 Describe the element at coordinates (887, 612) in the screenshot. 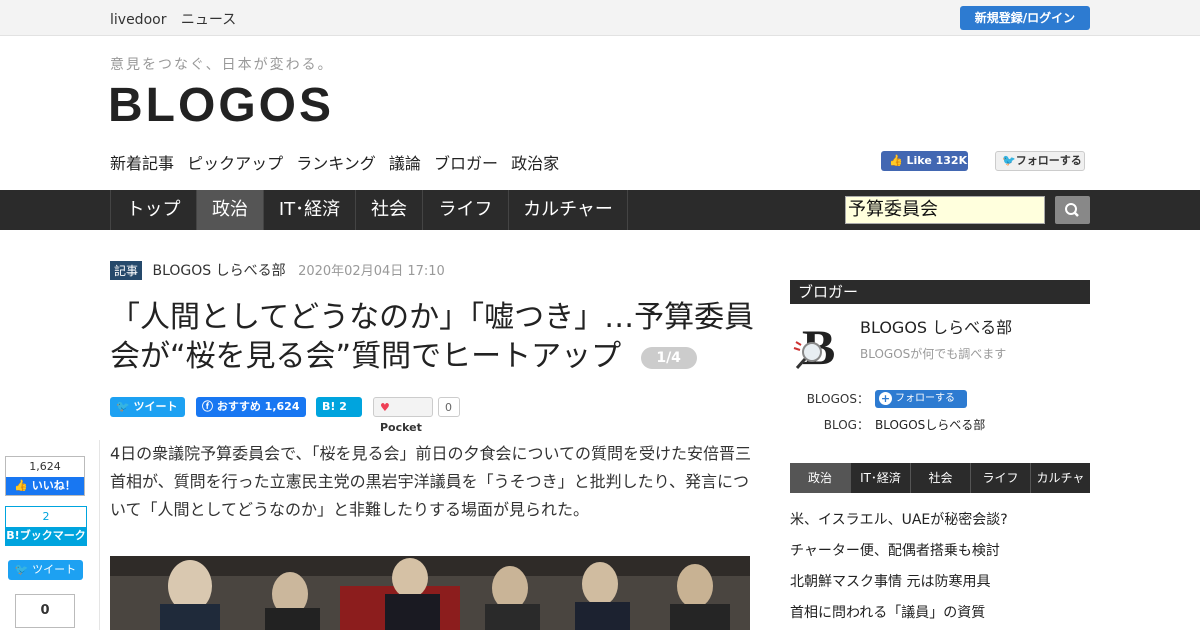

I see `news-item: 首相に問われる「議員」の資質` at that location.